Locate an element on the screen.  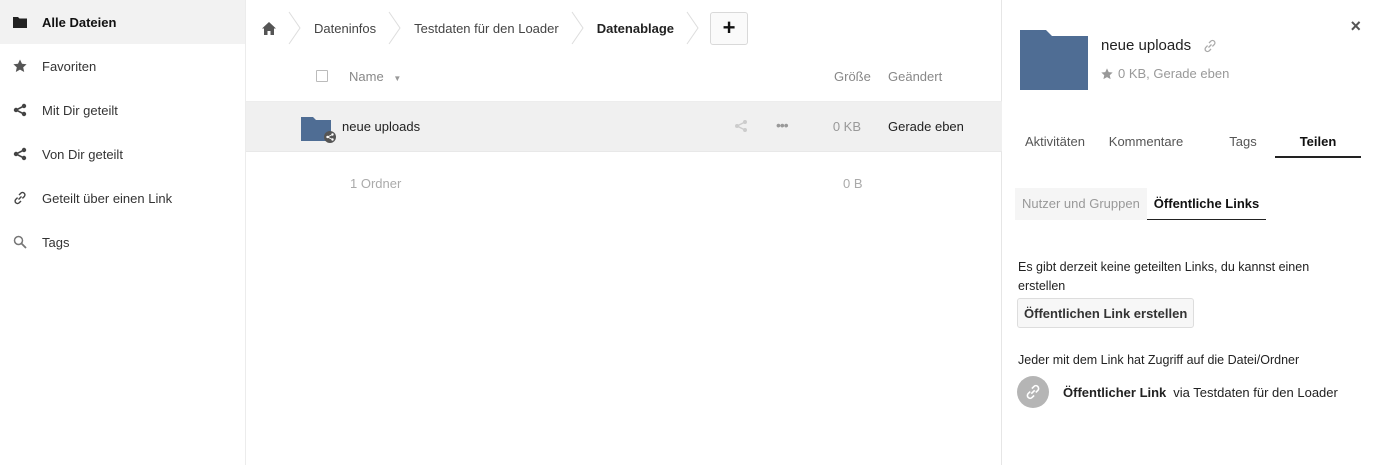
summary-size: 0 B is located at coordinates (853, 183).